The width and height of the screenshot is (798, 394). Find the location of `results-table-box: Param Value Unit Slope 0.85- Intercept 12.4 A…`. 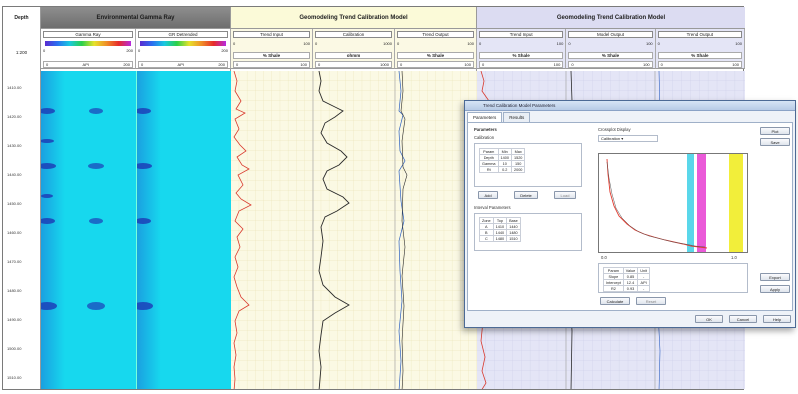

results-table-box: Param Value Unit Slope 0.85- Intercept 12.4 A… is located at coordinates (673, 278).